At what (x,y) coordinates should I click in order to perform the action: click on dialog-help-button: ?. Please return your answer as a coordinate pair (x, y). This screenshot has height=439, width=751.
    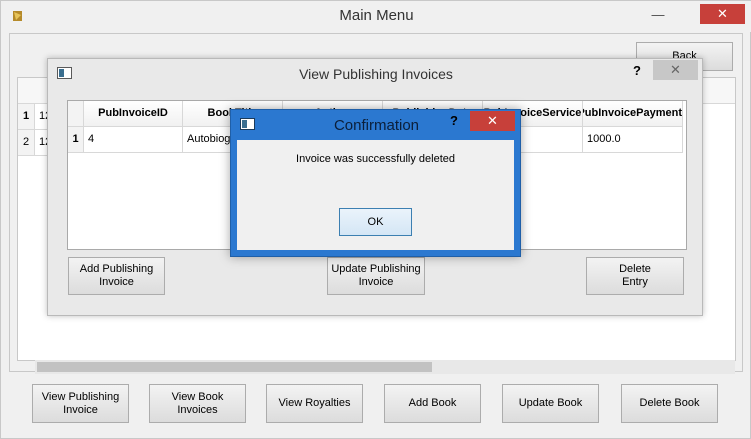
    Looking at the image, I should click on (457, 121).